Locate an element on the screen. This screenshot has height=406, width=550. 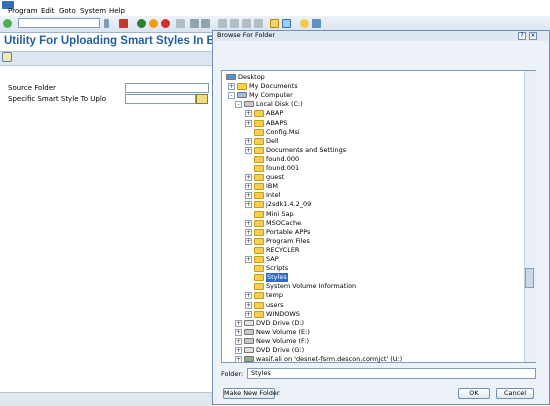
tree-item-label: Intel is located at coordinates (273, 195).